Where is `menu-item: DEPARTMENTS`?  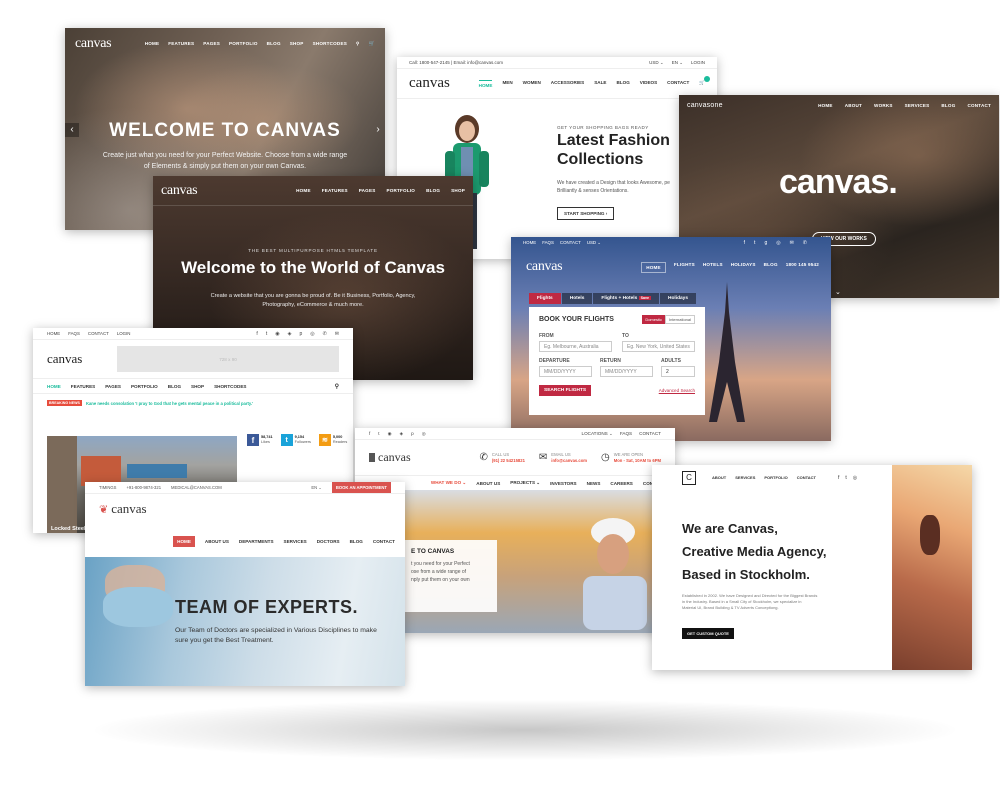 menu-item: DEPARTMENTS is located at coordinates (256, 541).